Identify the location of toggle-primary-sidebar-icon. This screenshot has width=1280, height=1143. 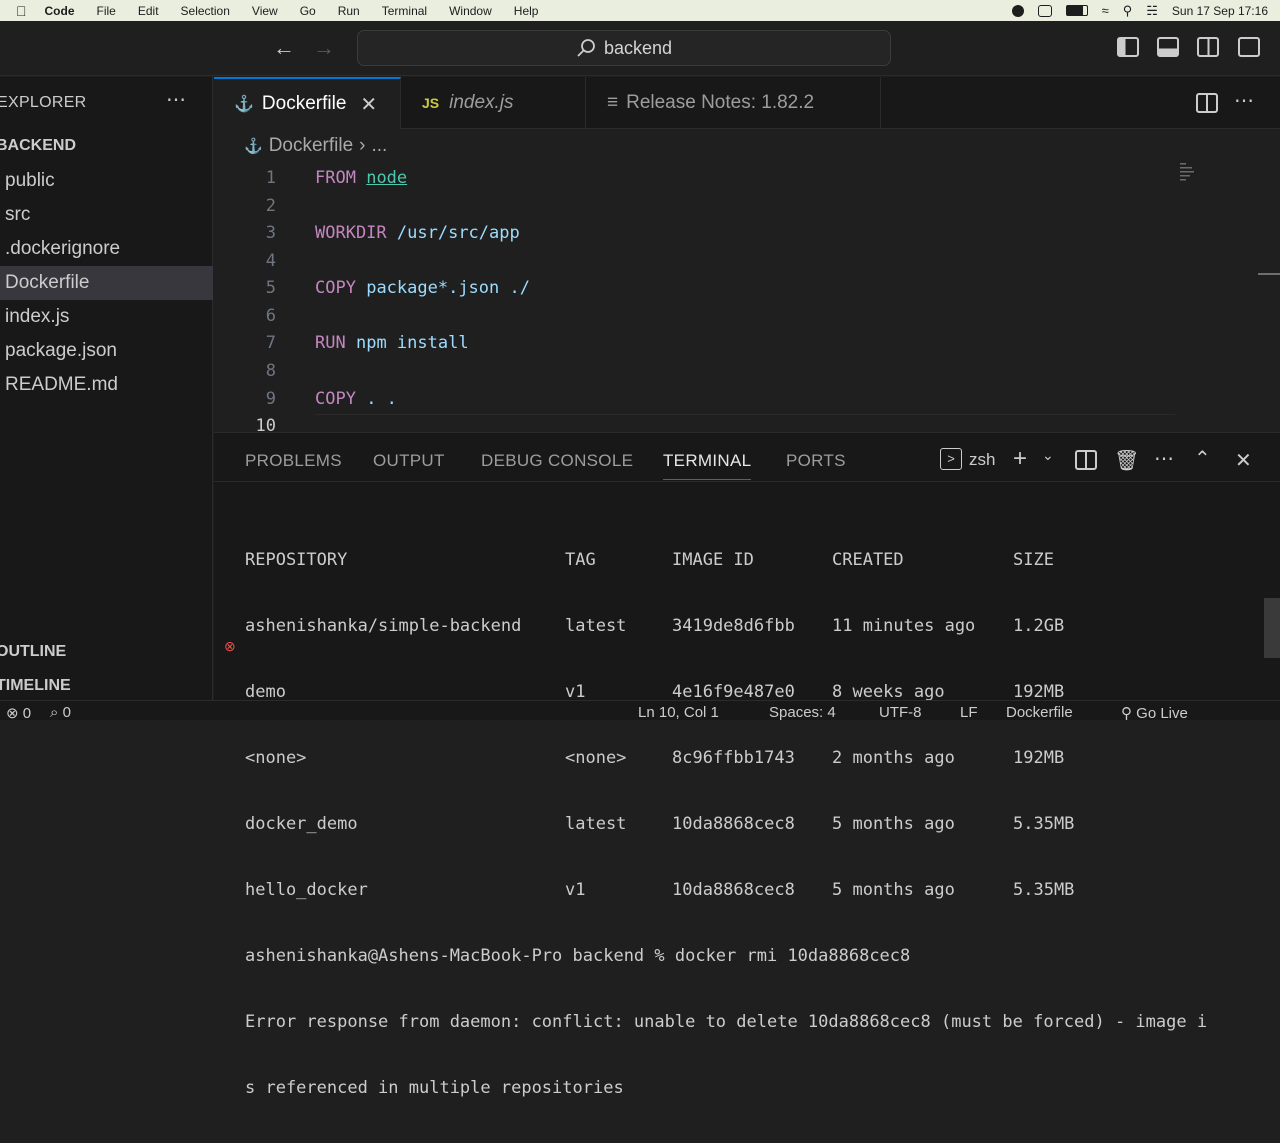
(1128, 47).